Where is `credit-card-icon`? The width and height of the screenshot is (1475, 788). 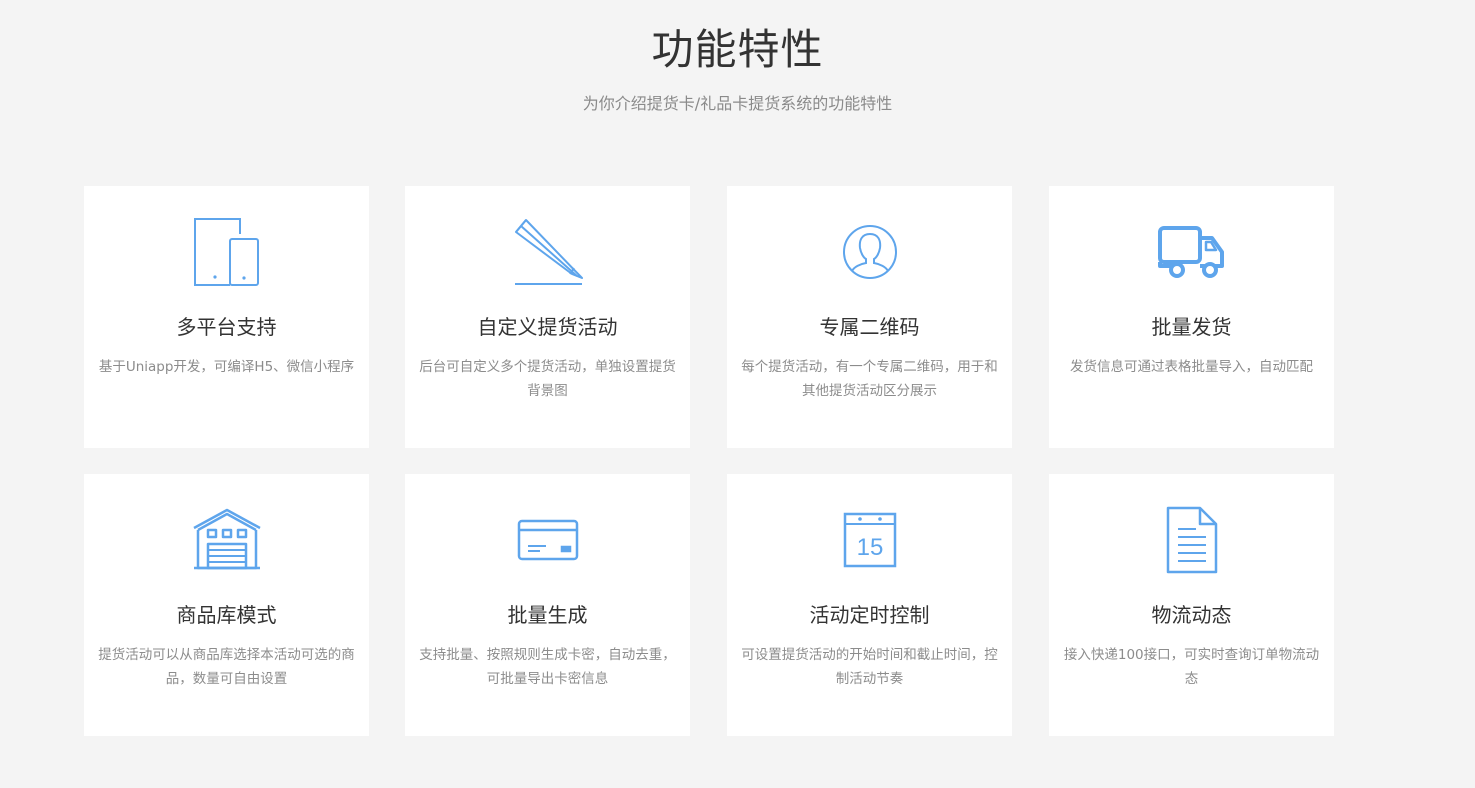 credit-card-icon is located at coordinates (547, 540).